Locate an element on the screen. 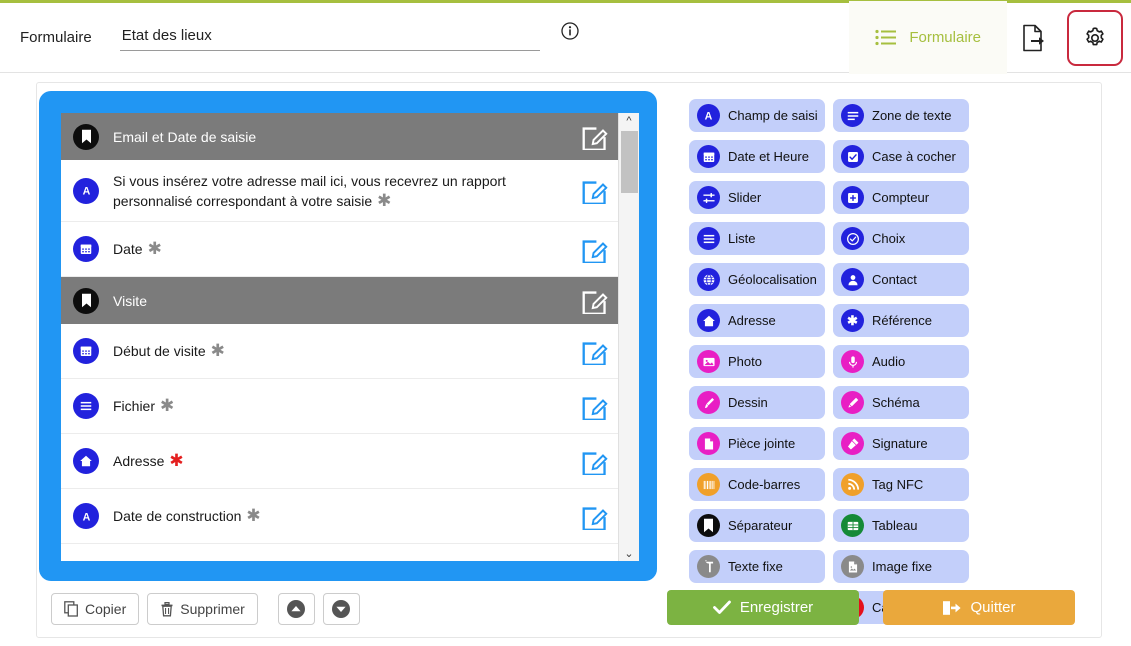 This screenshot has height=646, width=1131. palette-chip: Séparateur is located at coordinates (757, 525).